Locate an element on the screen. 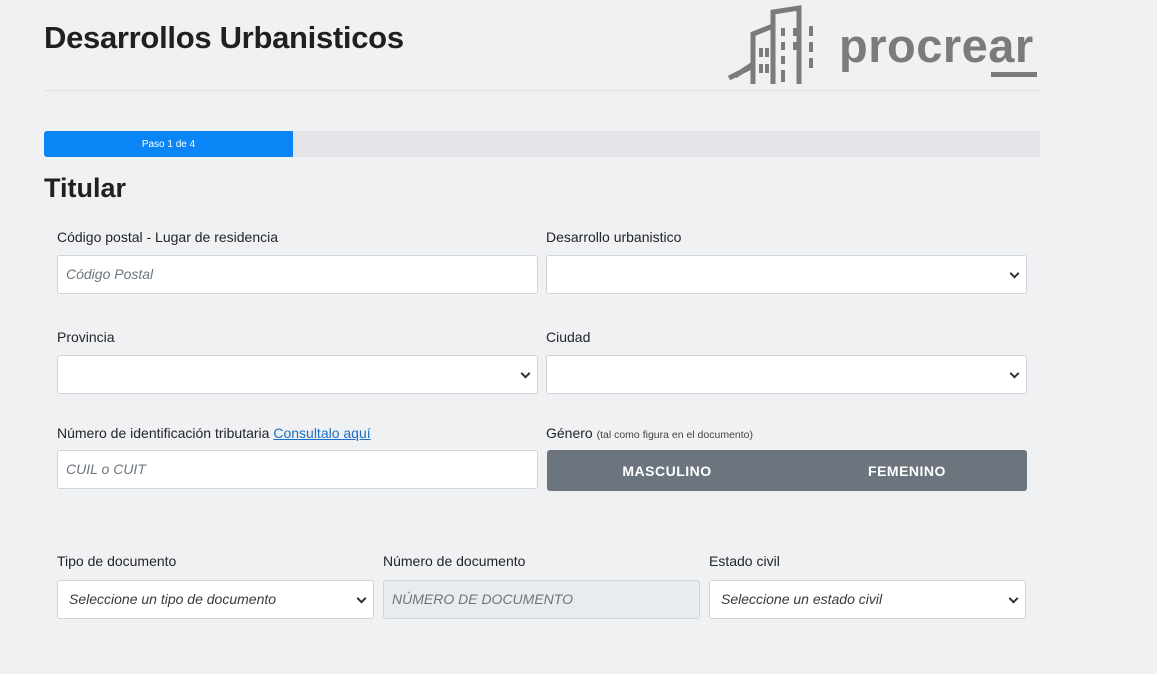 Image resolution: width=1157 pixels, height=674 pixels. tax-id-label-text: Número de identificación tributaria is located at coordinates (163, 433).